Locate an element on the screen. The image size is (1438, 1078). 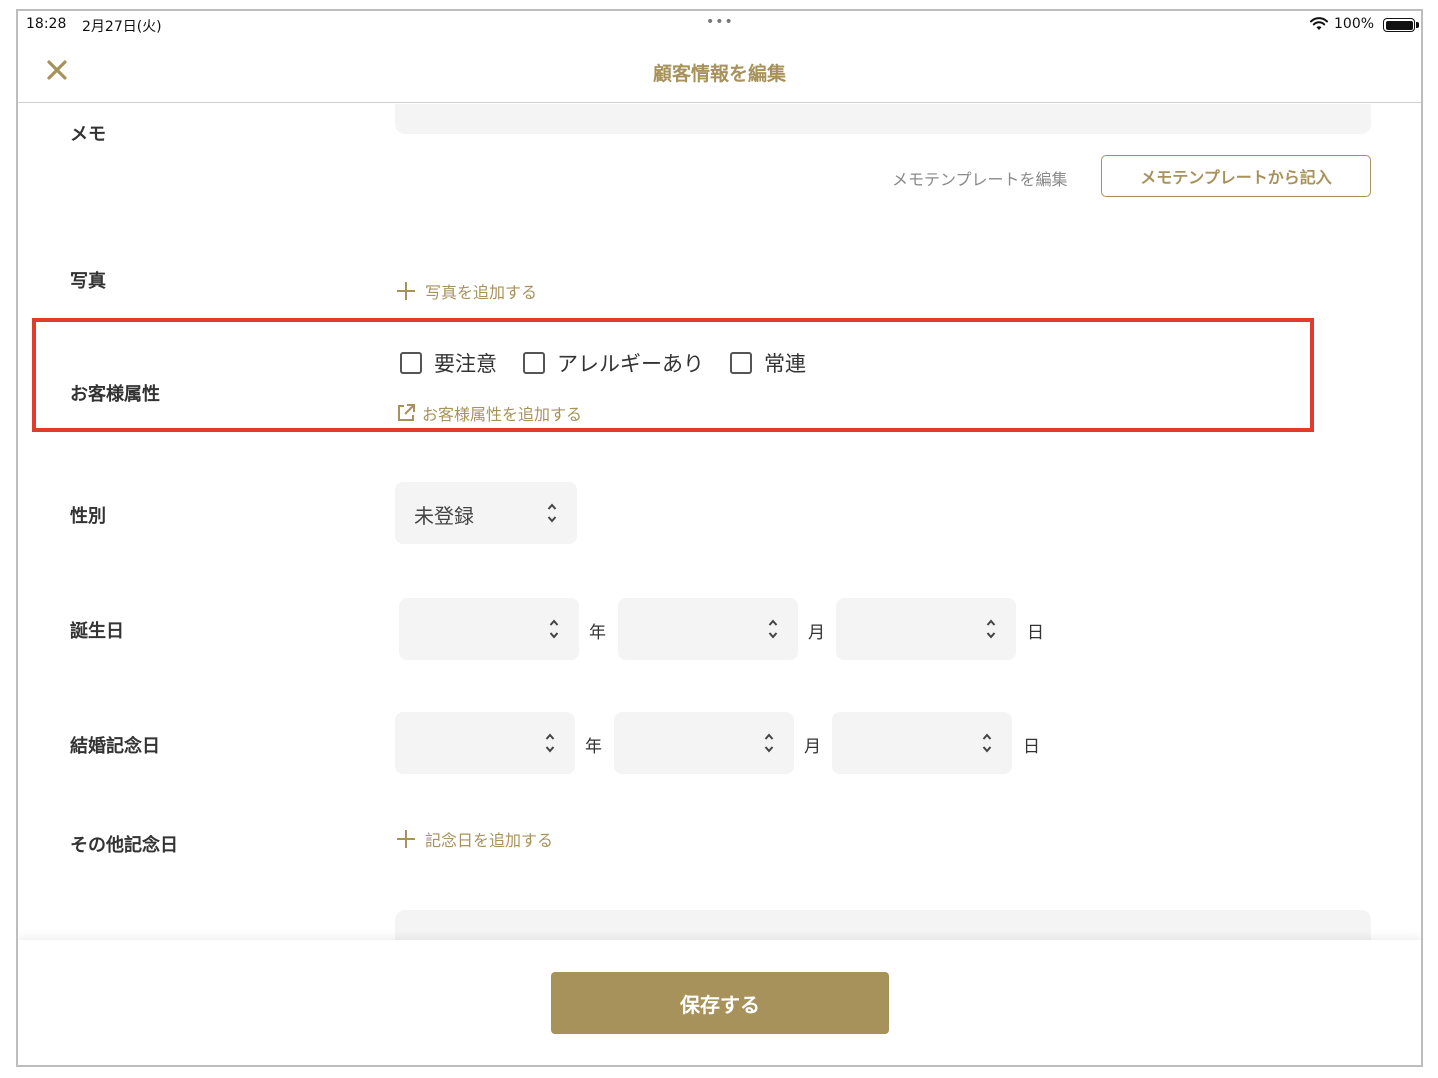
multitask-dots: ••• is located at coordinates (720, 22).